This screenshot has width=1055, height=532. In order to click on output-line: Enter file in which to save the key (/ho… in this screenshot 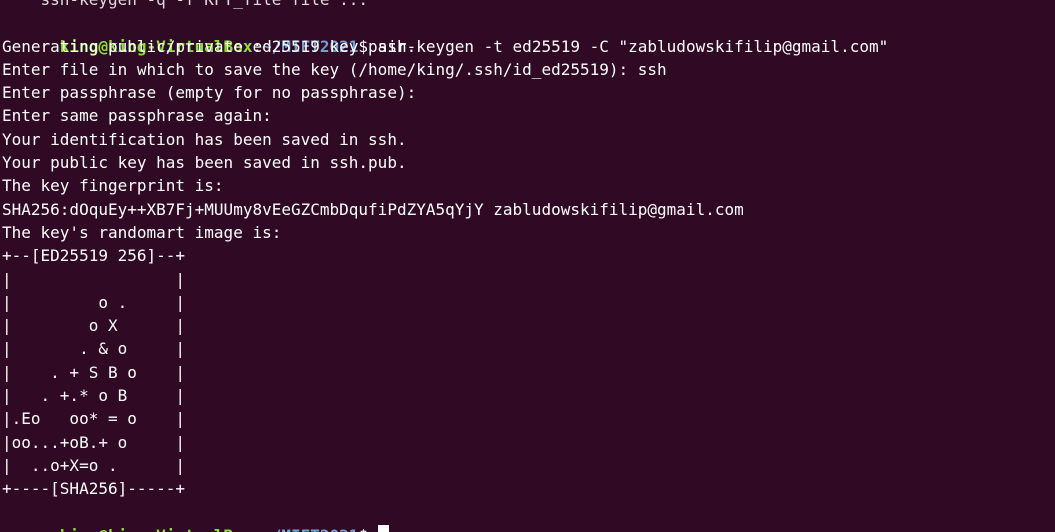, I will do `click(334, 69)`.